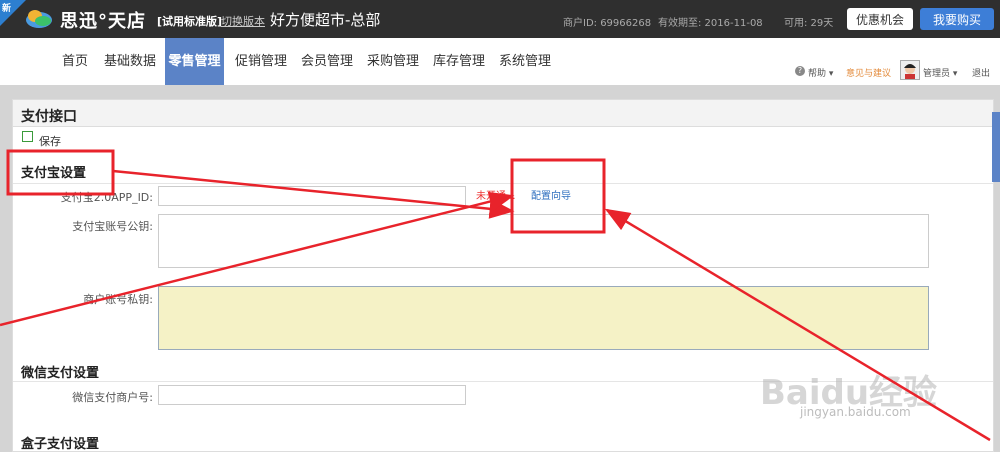  I want to click on help-icon: ?, so click(800, 71).